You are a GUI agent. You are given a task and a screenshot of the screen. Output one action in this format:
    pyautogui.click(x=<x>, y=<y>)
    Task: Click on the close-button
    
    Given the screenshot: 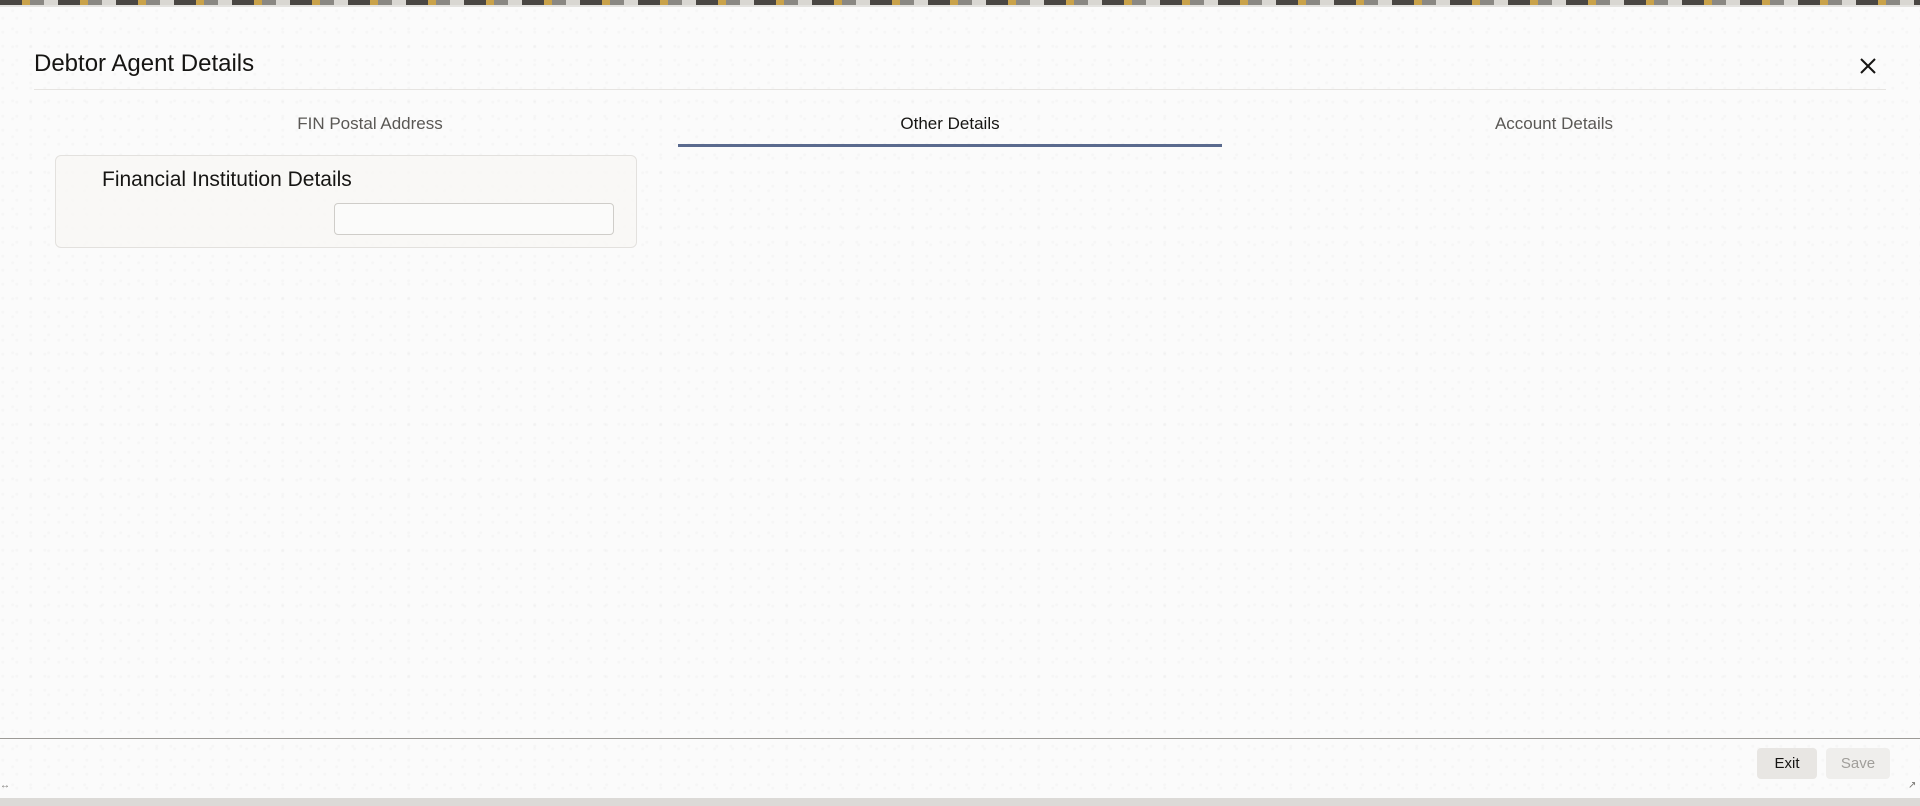 What is the action you would take?
    pyautogui.click(x=1868, y=66)
    